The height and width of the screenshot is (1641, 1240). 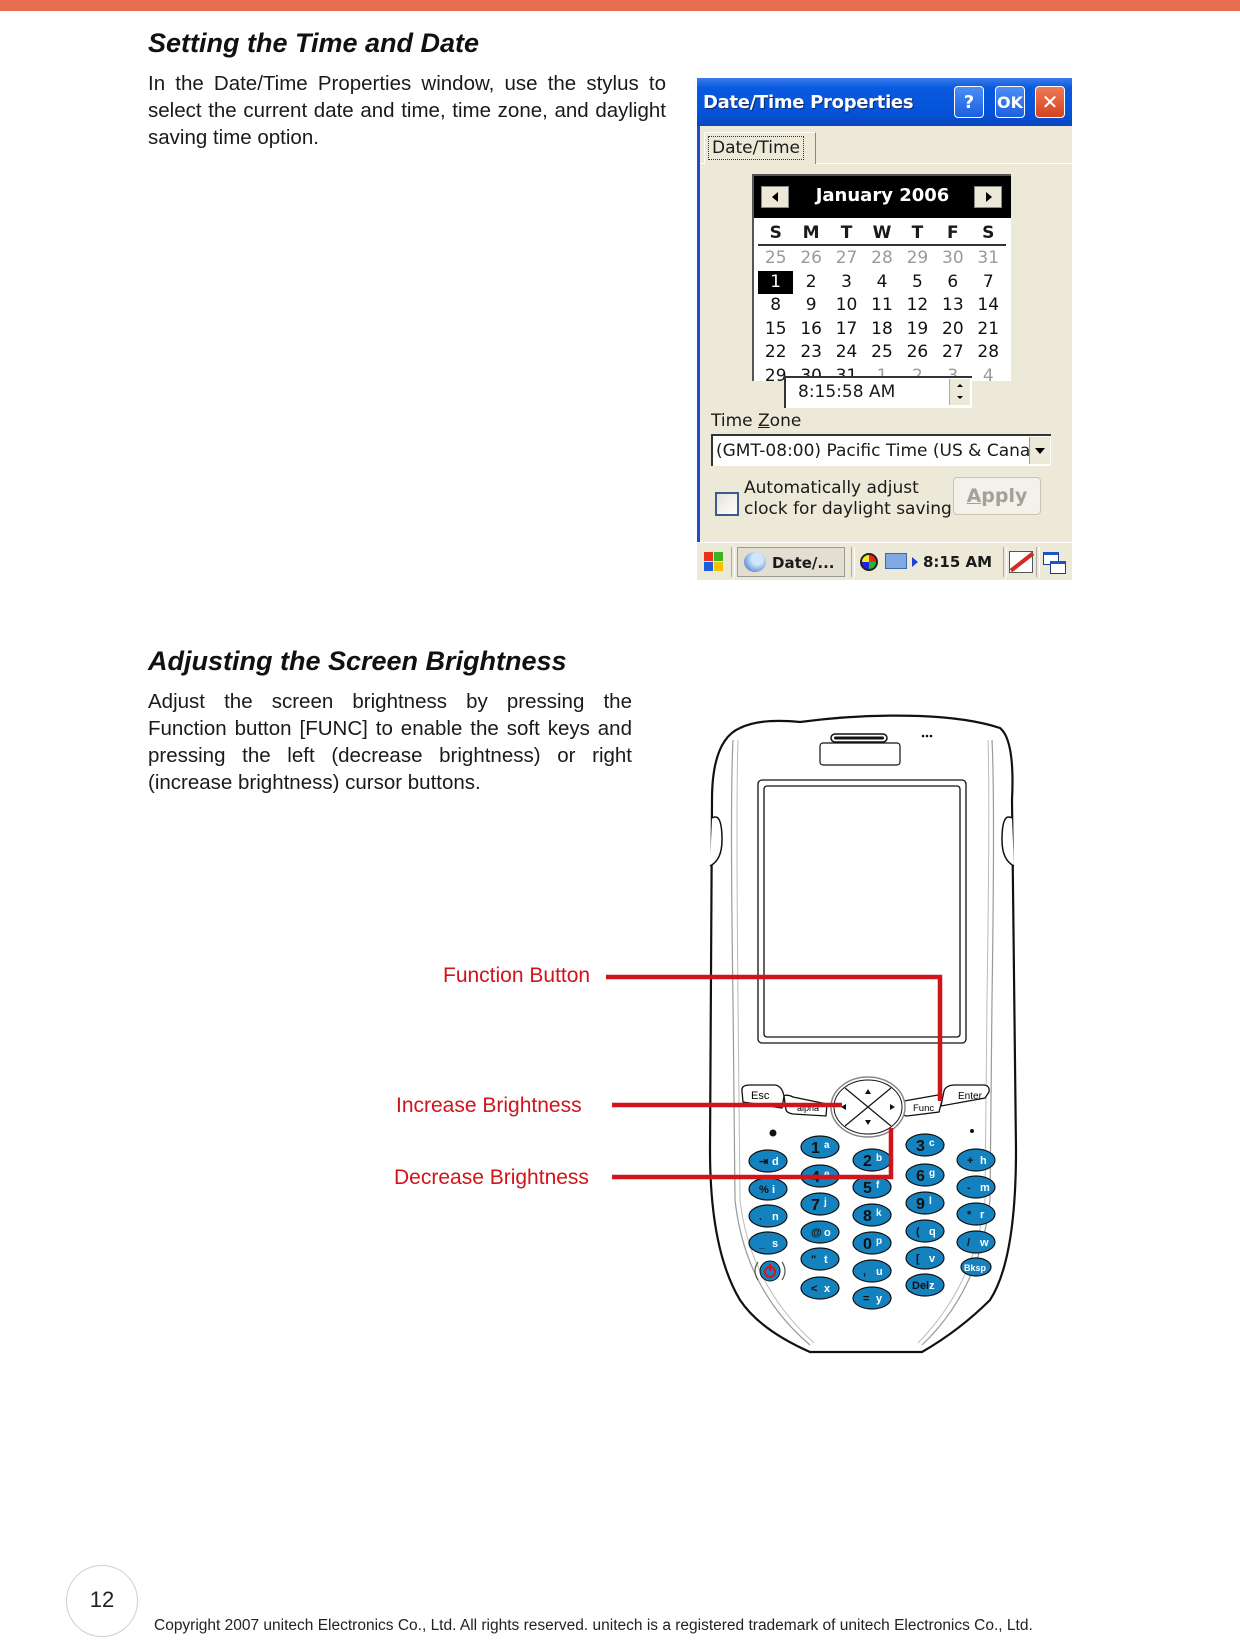 What do you see at coordinates (810, 306) in the screenshot?
I see `calendar-day: 9` at bounding box center [810, 306].